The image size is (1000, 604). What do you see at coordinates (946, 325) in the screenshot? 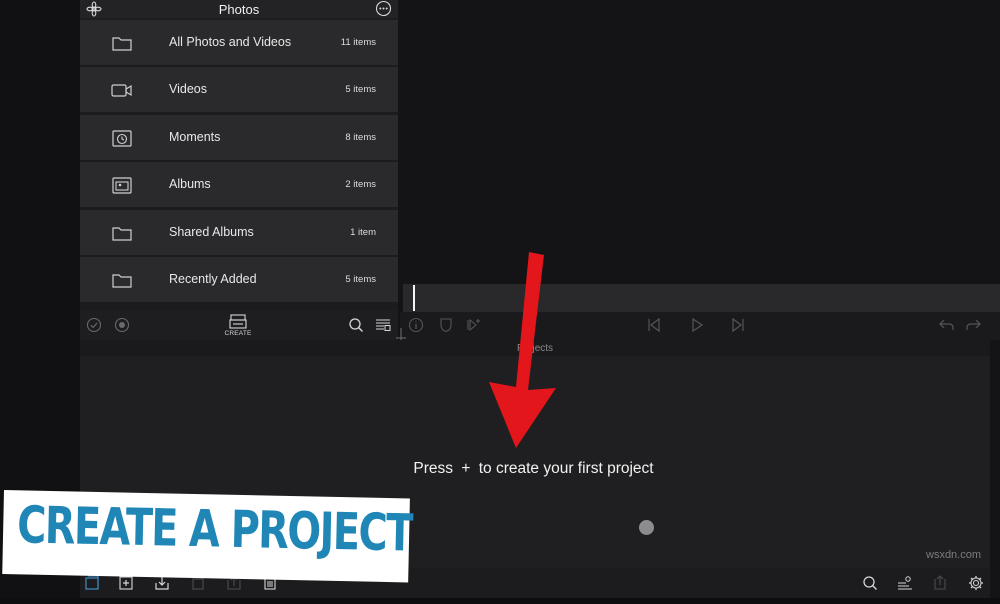
I see `undo-icon` at bounding box center [946, 325].